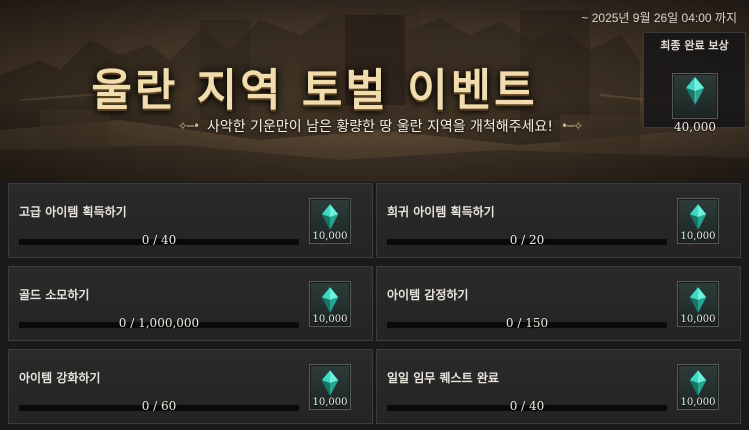 Image resolution: width=749 pixels, height=430 pixels. I want to click on subtitle-row: ✧─• 사악한 기운만이 남은 황량한 땅 울란 지역을 개척해주세요! •─✧, so click(380, 126).